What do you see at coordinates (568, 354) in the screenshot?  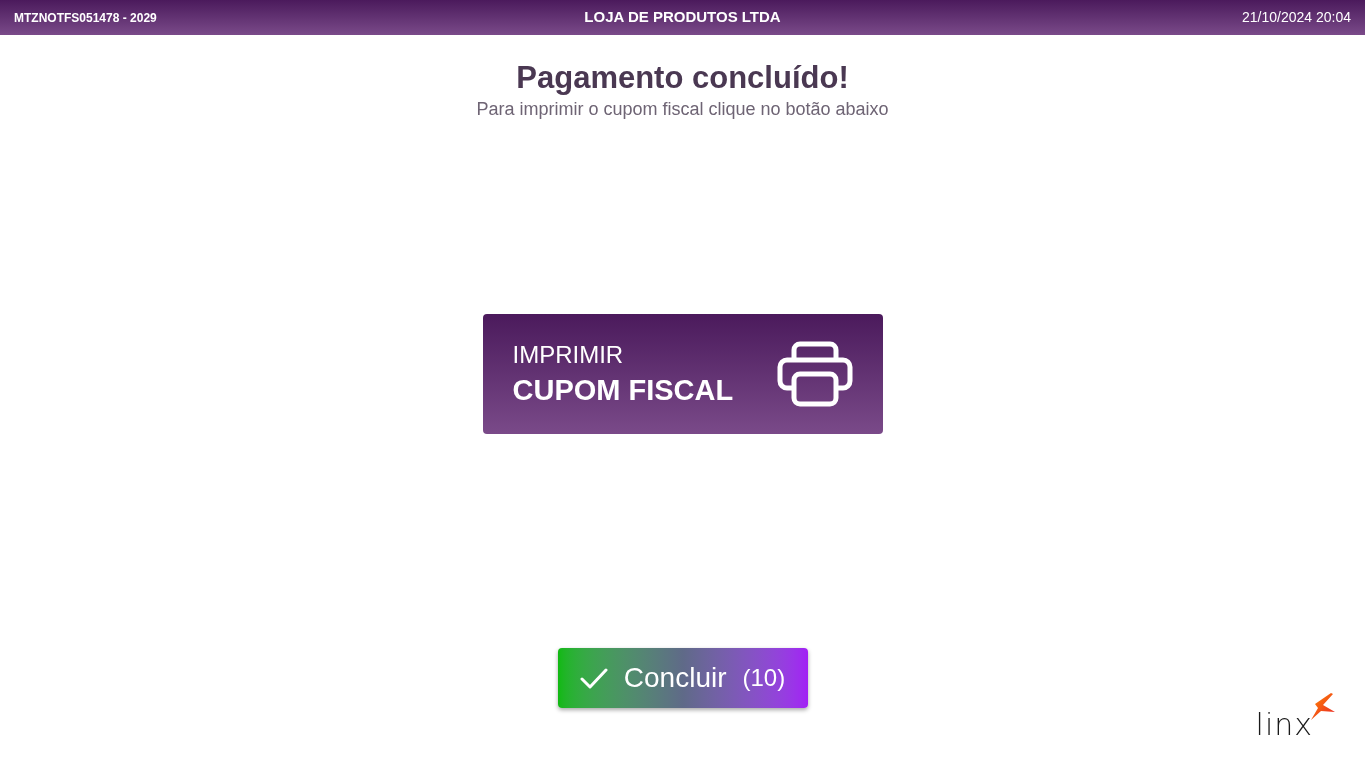 I see `print-button-line: IMPRIMIR` at bounding box center [568, 354].